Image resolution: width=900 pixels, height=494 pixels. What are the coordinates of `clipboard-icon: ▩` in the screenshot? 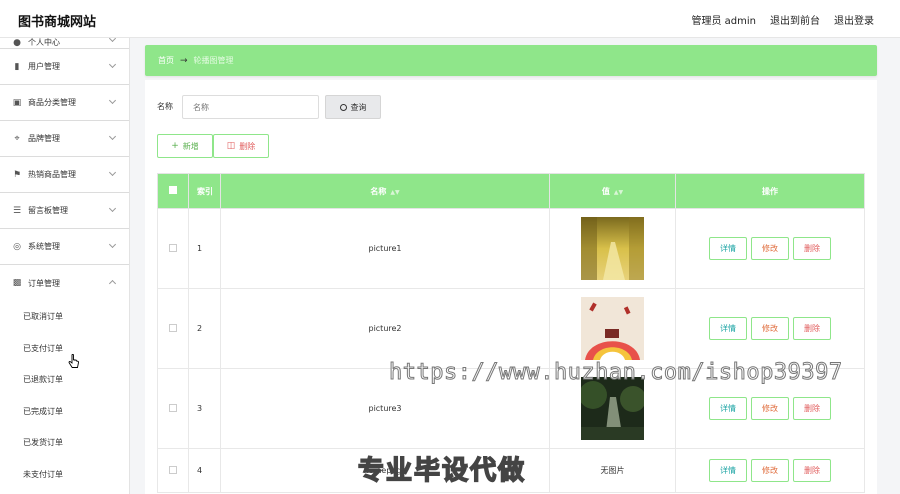 It's located at (17, 283).